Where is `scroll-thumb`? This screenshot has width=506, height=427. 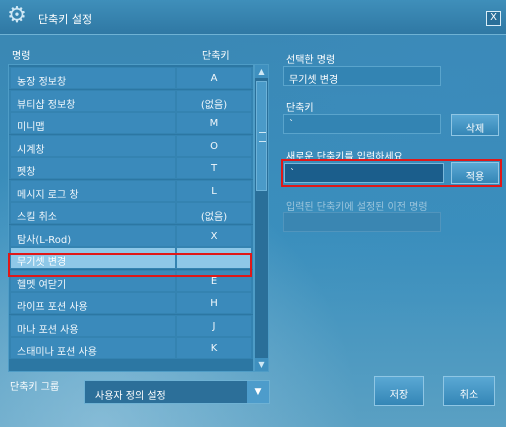 scroll-thumb is located at coordinates (261, 136).